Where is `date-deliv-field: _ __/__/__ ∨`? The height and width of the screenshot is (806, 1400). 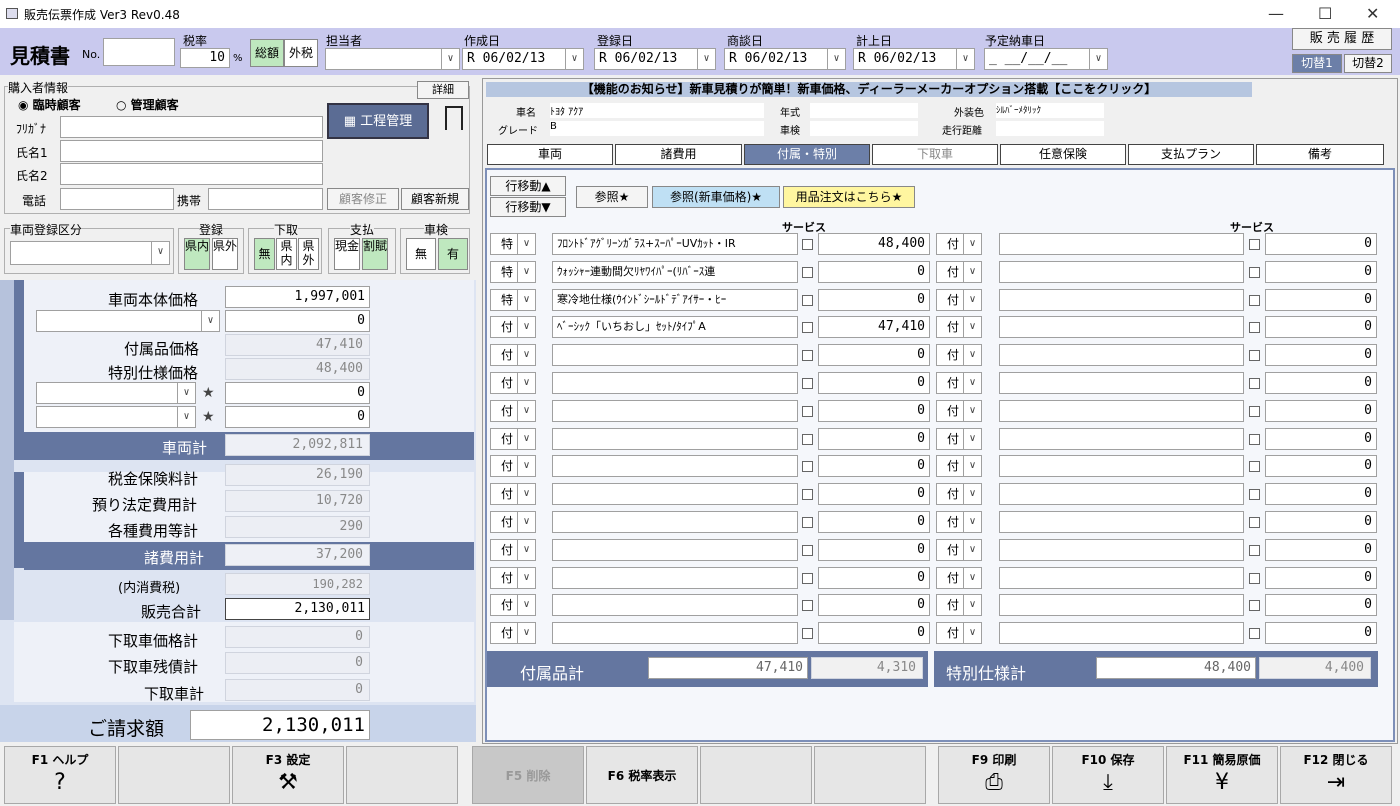
date-deliv-field: _ __/__/__ ∨ is located at coordinates (1046, 59).